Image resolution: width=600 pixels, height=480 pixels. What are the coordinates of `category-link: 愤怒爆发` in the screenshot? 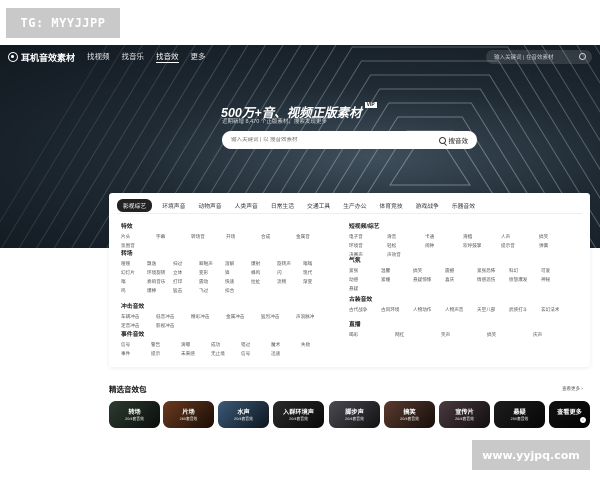 It's located at (525, 280).